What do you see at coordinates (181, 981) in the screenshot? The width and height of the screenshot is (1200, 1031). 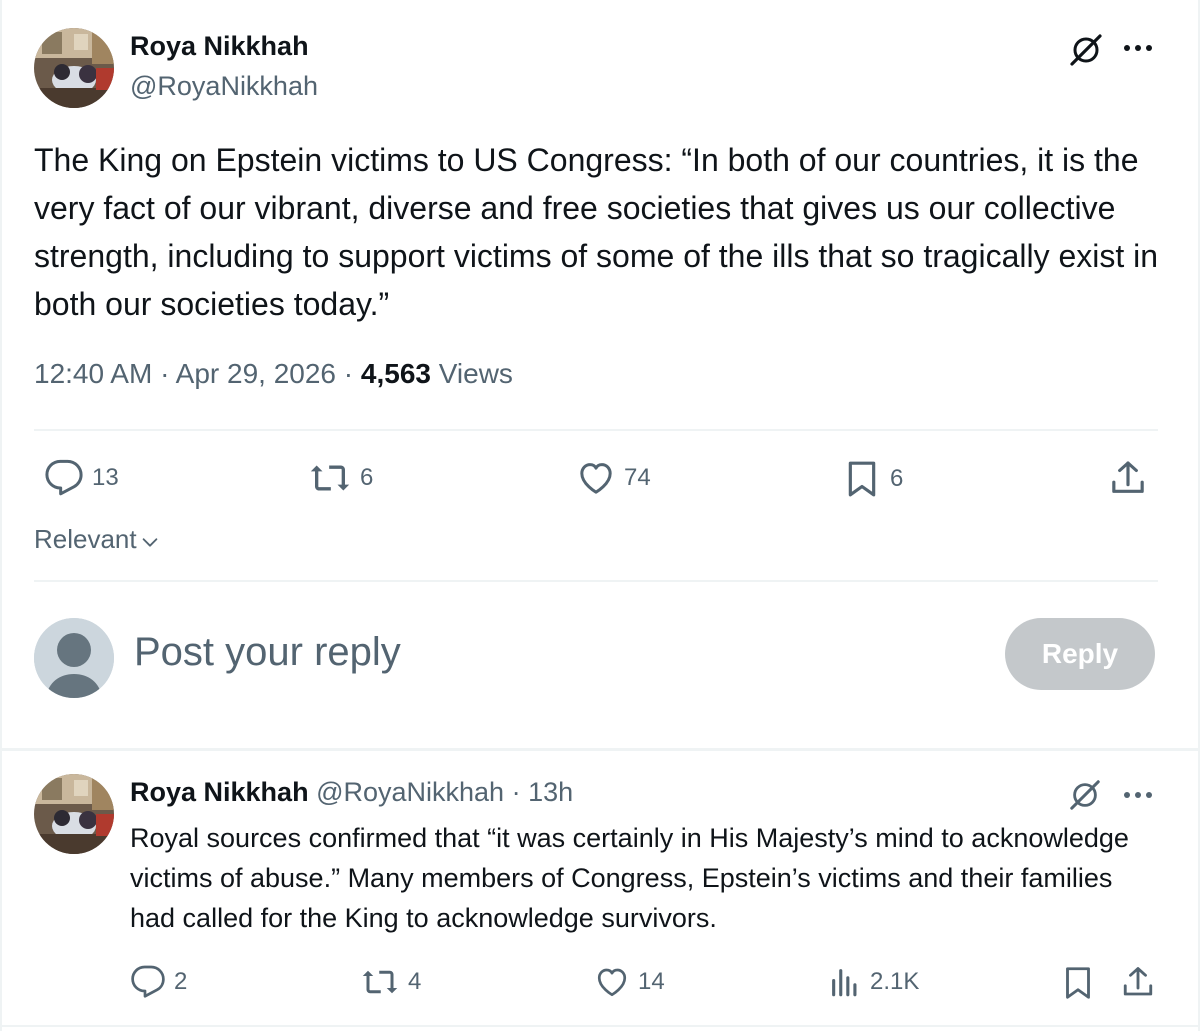 I see `reply-count: 2` at bounding box center [181, 981].